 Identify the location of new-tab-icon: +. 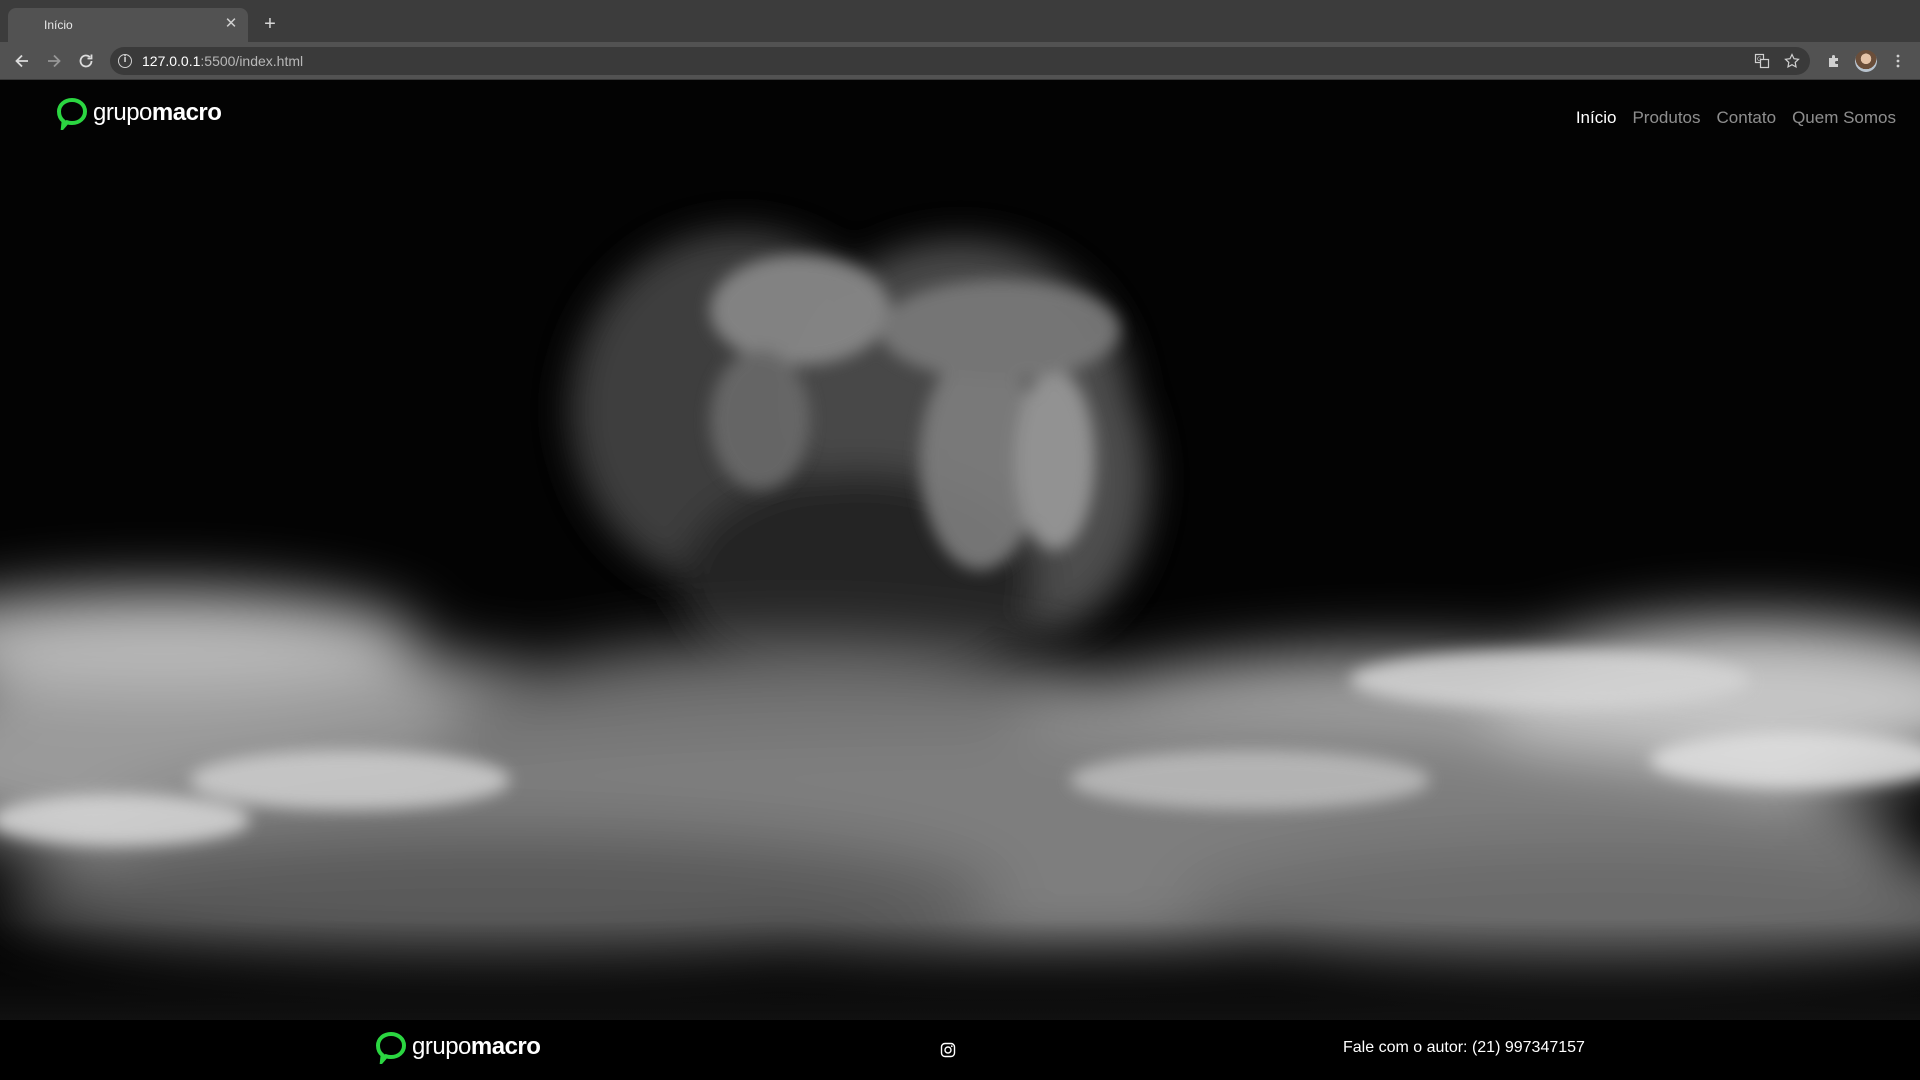
(270, 24).